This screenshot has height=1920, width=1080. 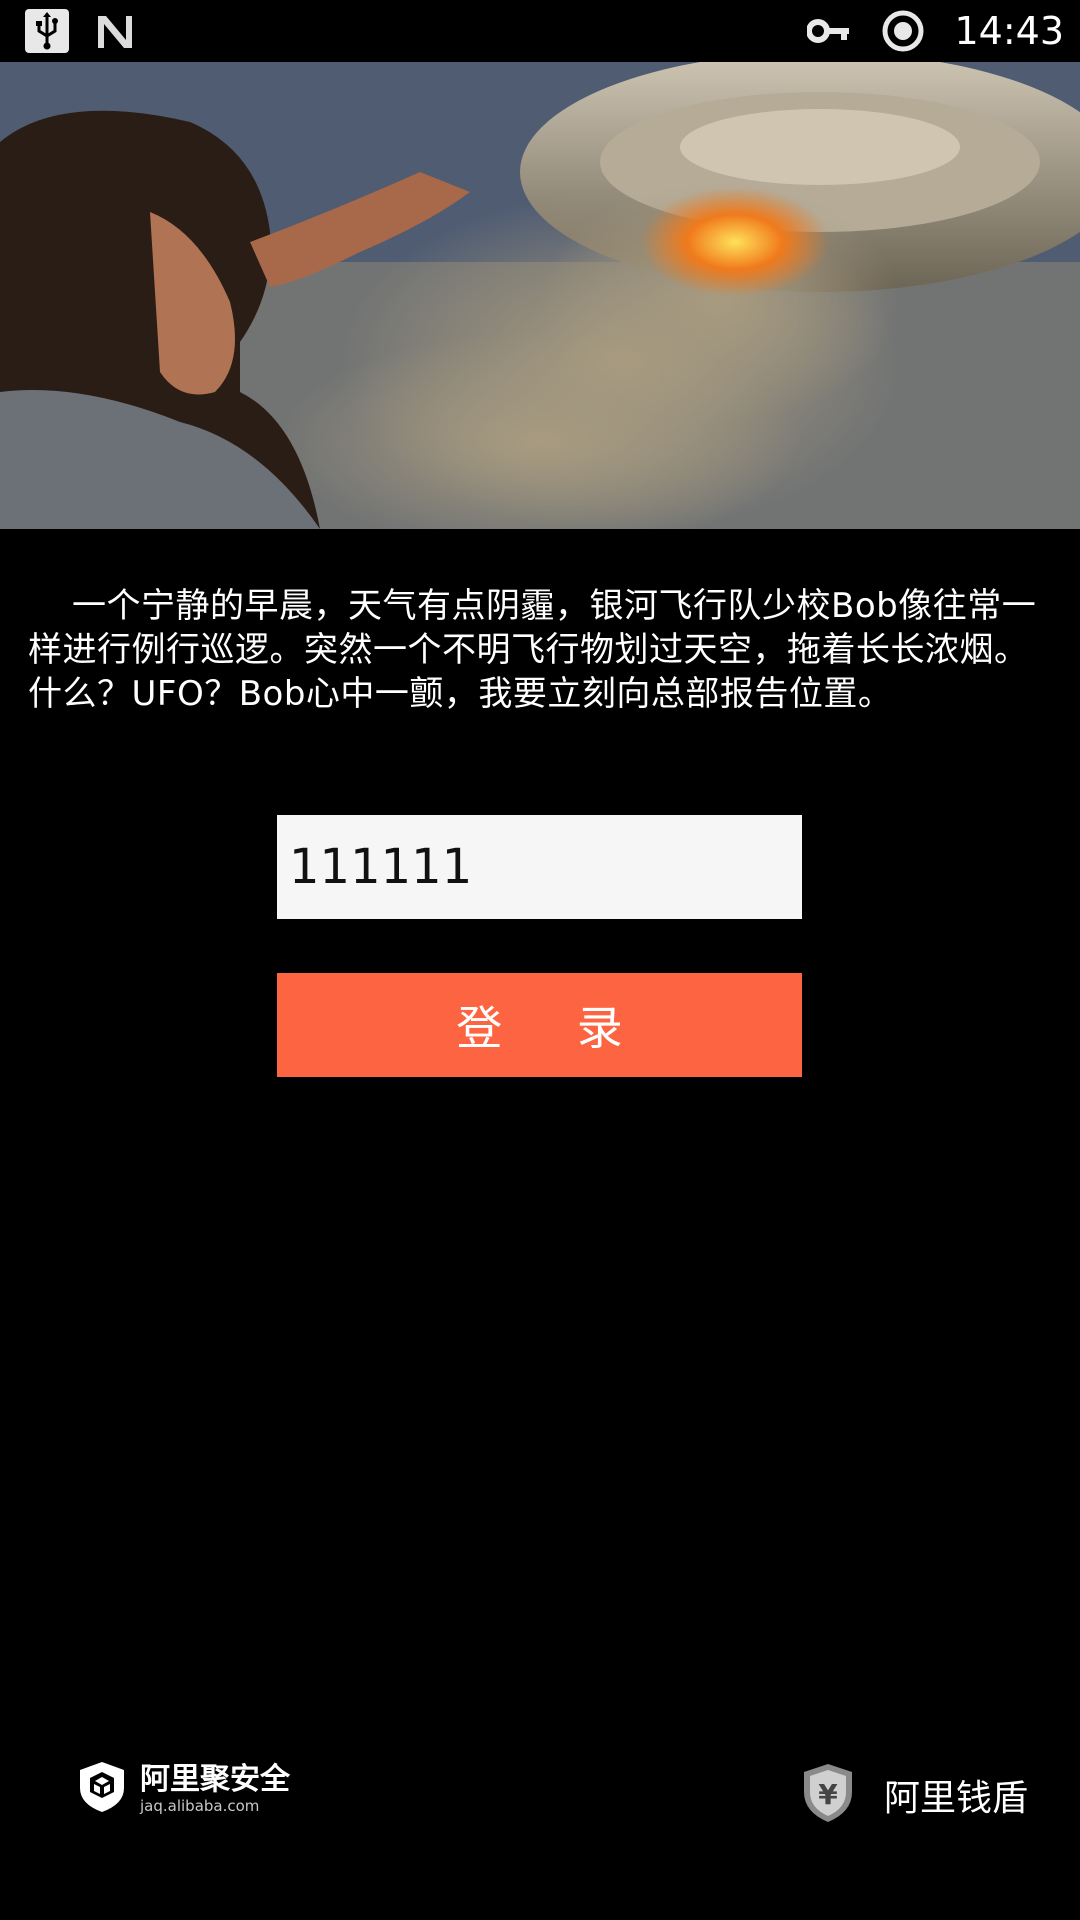 What do you see at coordinates (200, 1806) in the screenshot?
I see `ali-security-domain: jaq.alibaba.com` at bounding box center [200, 1806].